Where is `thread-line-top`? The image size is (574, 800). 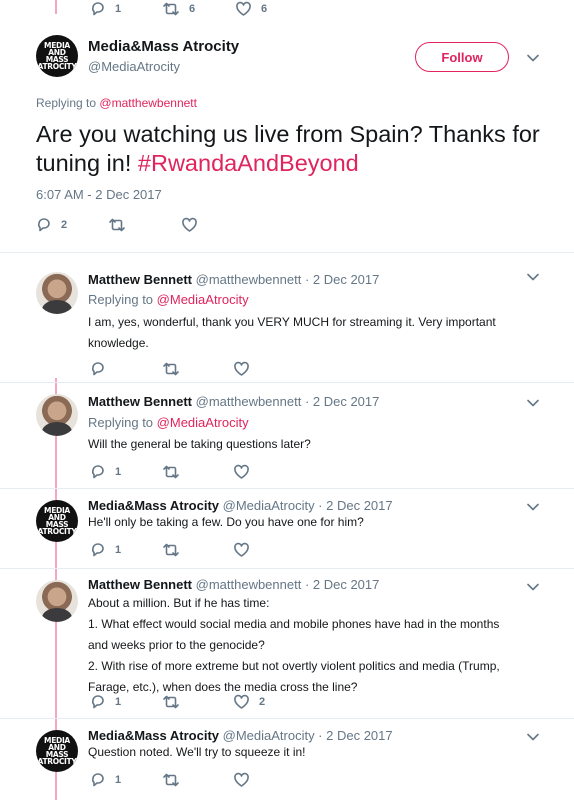
thread-line-top is located at coordinates (56, 7).